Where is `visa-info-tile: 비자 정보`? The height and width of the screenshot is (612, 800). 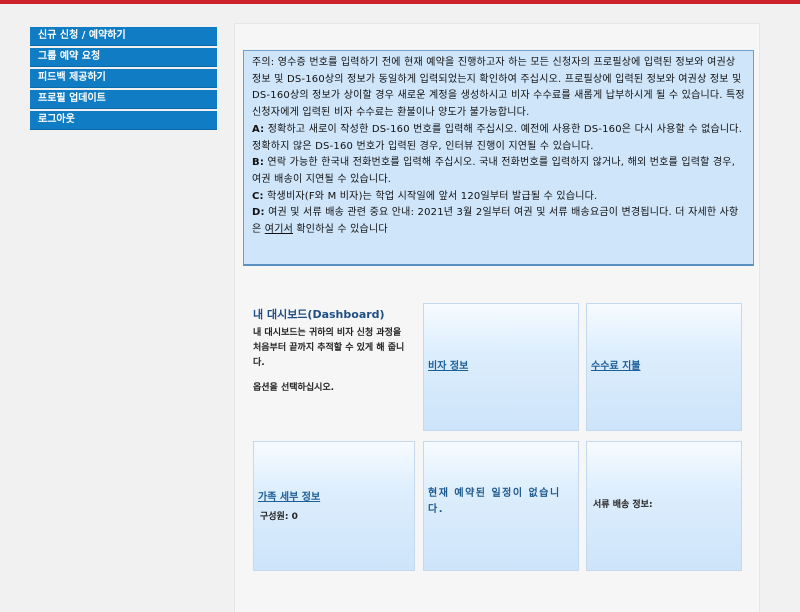 visa-info-tile: 비자 정보 is located at coordinates (501, 367).